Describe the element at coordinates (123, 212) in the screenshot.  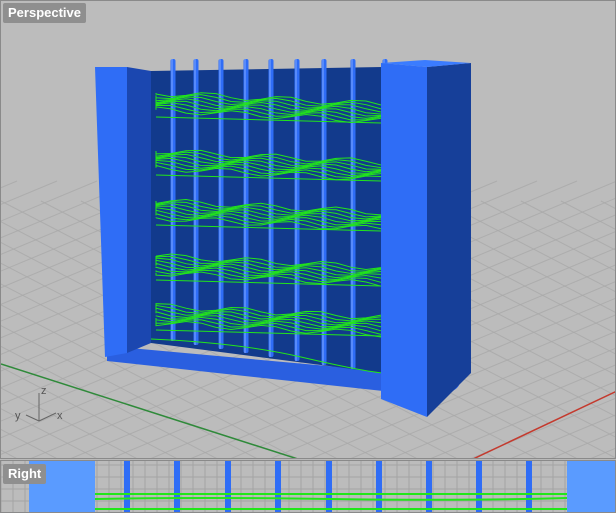
I see `model-left-column` at that location.